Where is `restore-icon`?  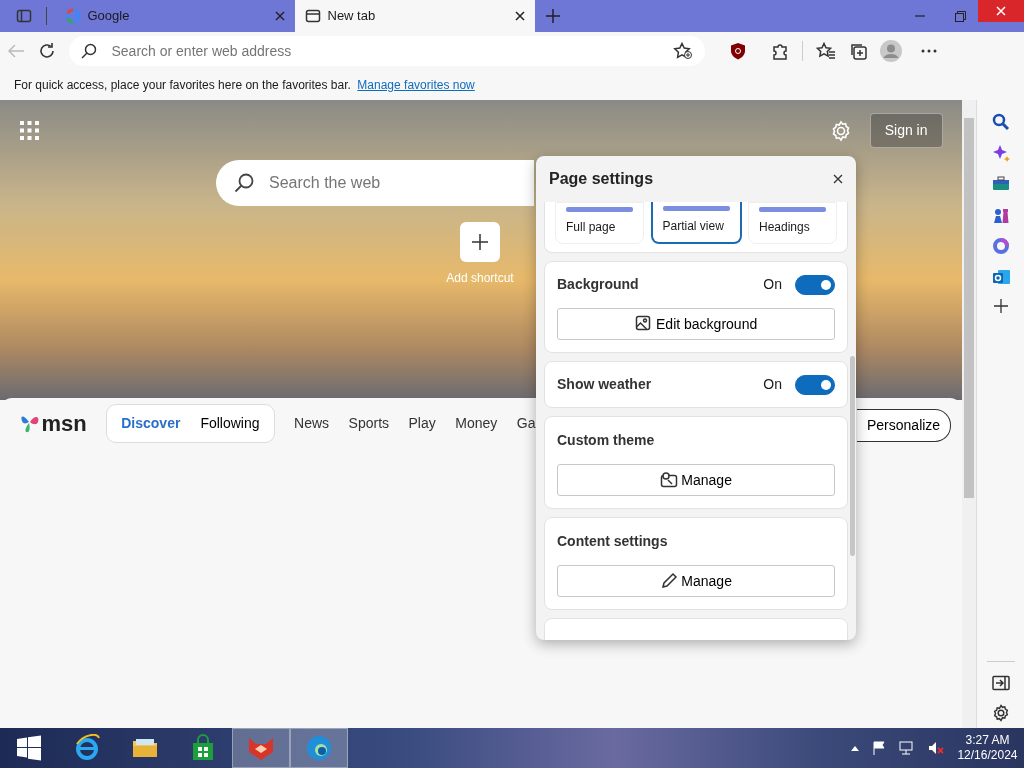 restore-icon is located at coordinates (960, 16).